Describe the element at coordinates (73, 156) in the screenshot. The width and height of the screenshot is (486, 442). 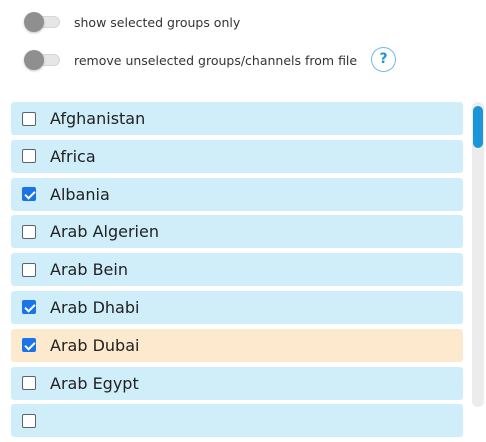
I see `group-label: Africa` at that location.